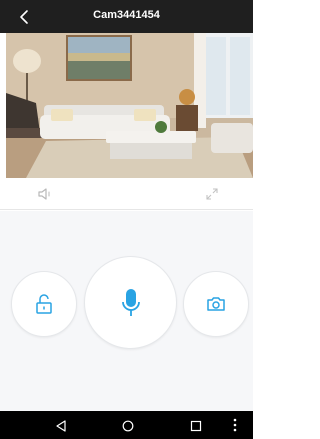 The width and height of the screenshot is (320, 439). I want to click on nav-recent-apps-button, so click(196, 425).